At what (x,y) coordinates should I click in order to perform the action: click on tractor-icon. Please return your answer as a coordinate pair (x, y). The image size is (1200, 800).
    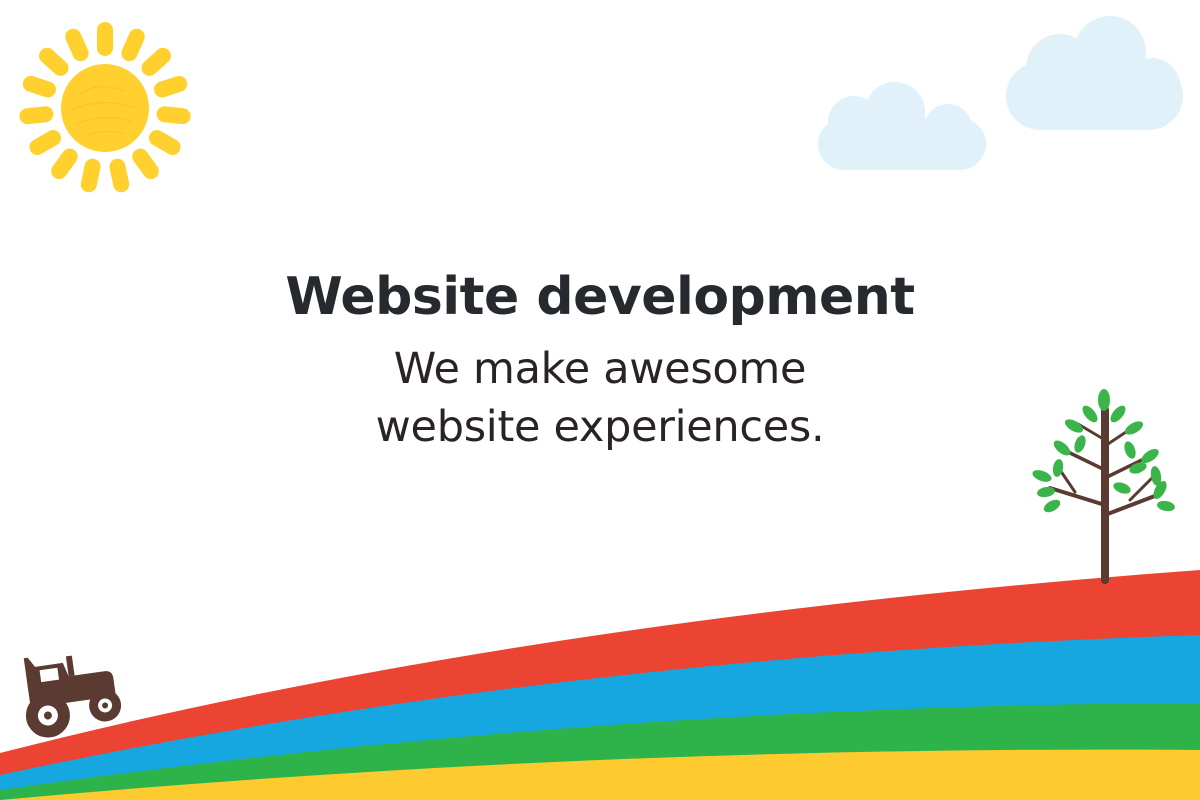
    Looking at the image, I should click on (72, 696).